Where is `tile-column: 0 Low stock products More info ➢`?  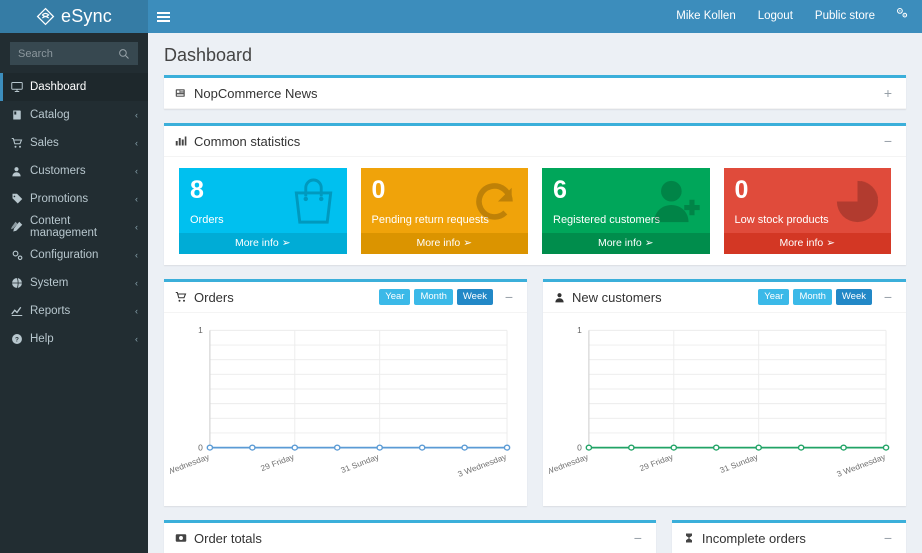 tile-column: 0 Low stock products More info ➢ is located at coordinates (808, 216).